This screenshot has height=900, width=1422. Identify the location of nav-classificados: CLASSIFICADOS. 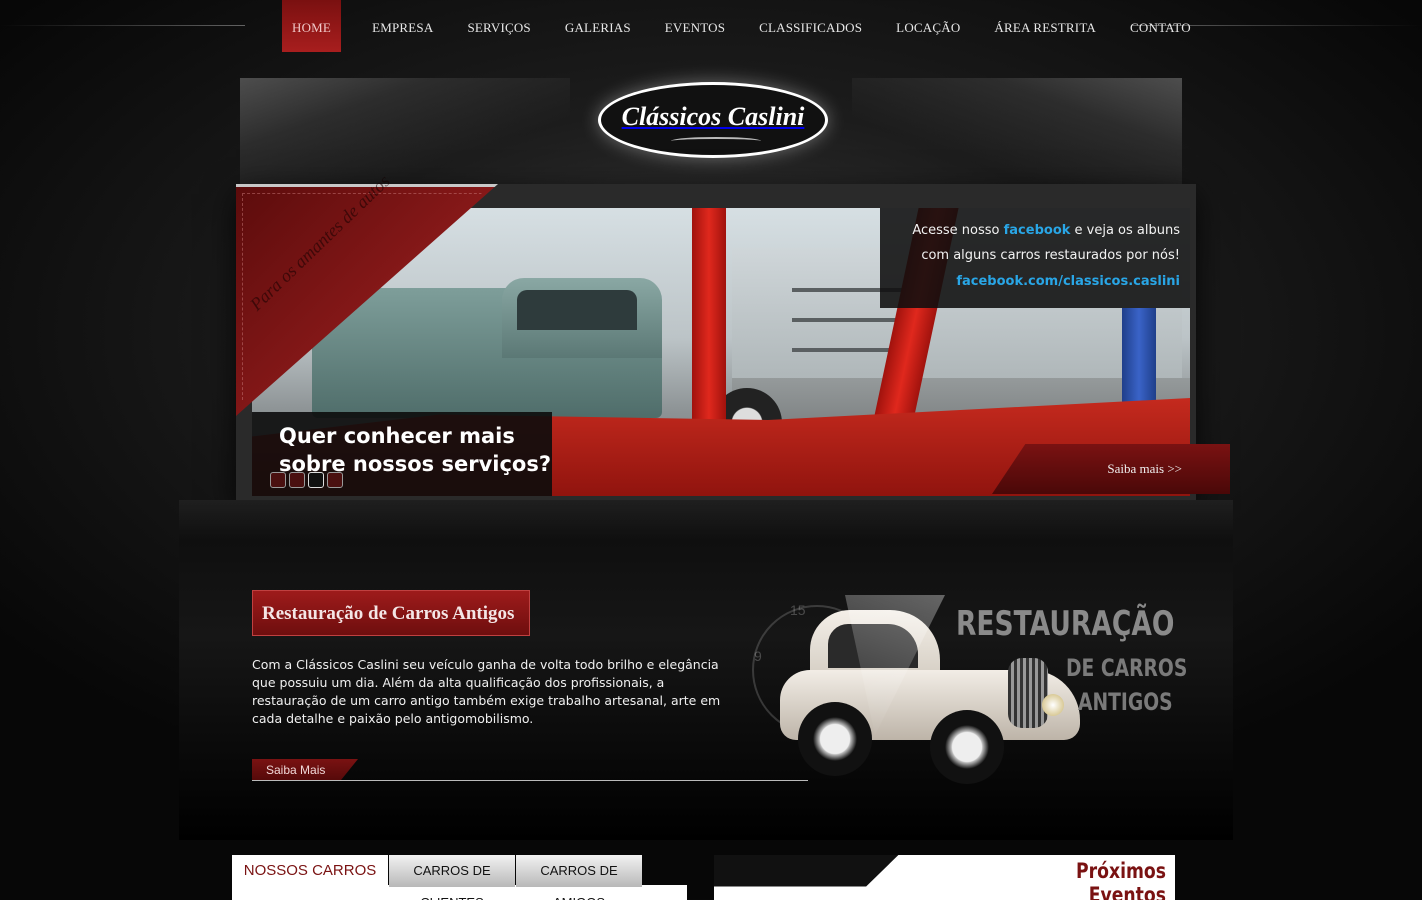
(810, 26).